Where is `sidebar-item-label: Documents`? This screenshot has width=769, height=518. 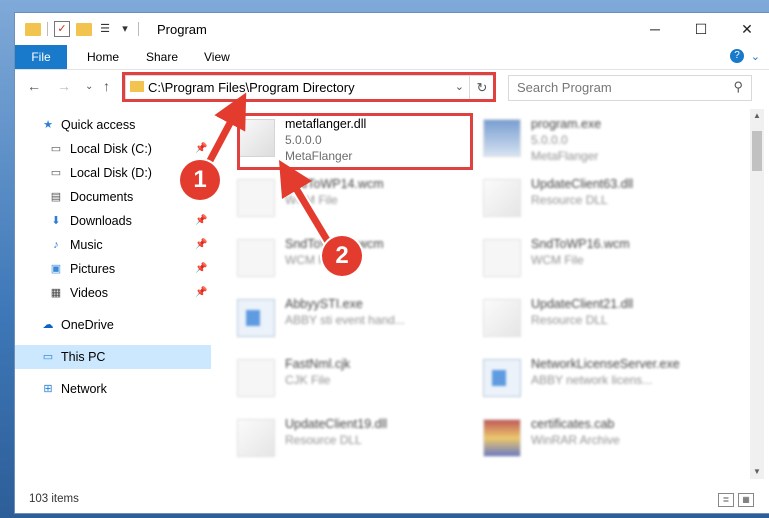
sidebar-item-label: Documents is located at coordinates (102, 197).